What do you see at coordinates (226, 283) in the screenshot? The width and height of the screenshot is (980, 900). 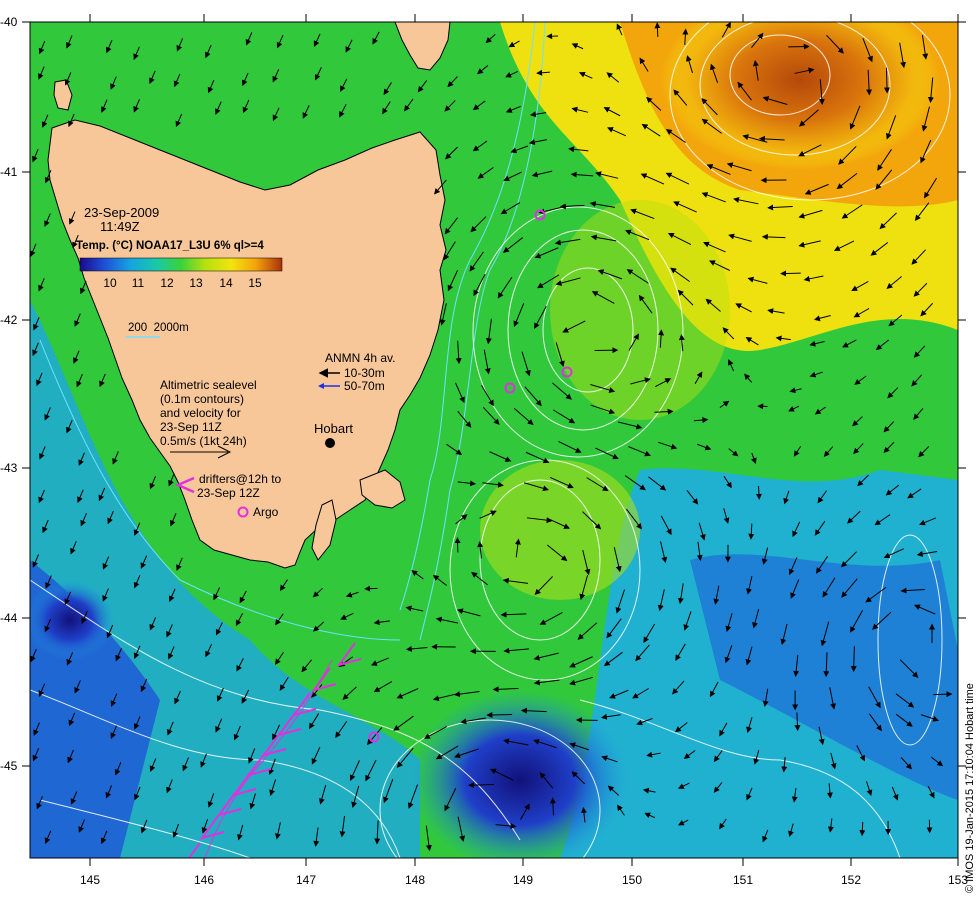 I see `colorbar-tick-label: 14` at bounding box center [226, 283].